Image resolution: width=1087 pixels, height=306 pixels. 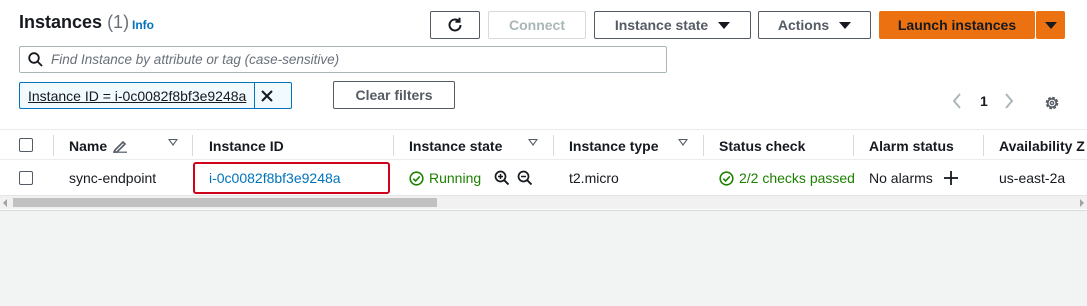 What do you see at coordinates (225, 202) in the screenshot?
I see `scrollbar-thumb` at bounding box center [225, 202].